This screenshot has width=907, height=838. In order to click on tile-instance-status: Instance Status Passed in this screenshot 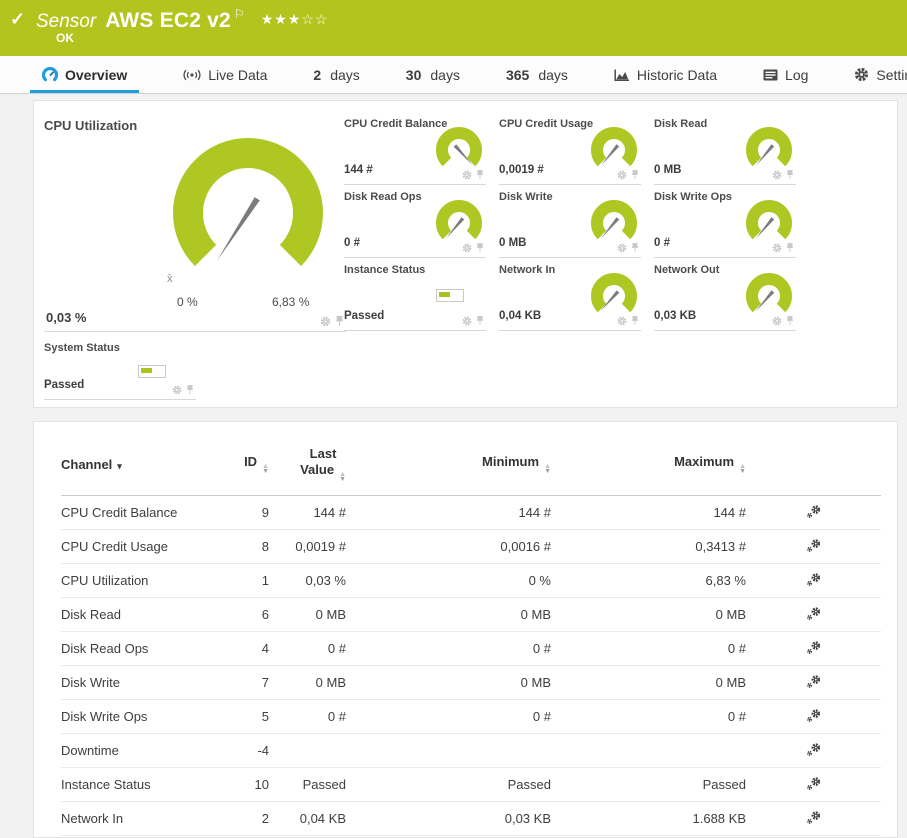, I will do `click(415, 295)`.